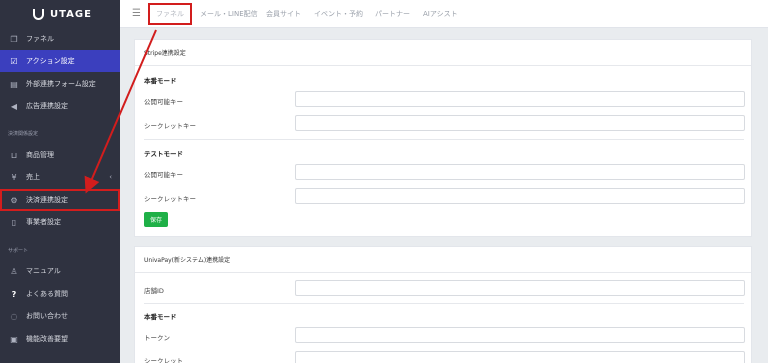  I want to click on sidebar-item-payment-integration: ⚙ 決済連携設定, so click(60, 200).